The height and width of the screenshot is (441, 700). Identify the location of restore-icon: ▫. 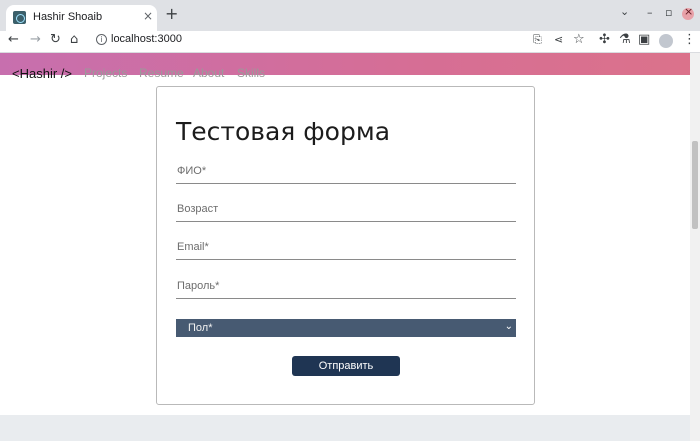
(668, 12).